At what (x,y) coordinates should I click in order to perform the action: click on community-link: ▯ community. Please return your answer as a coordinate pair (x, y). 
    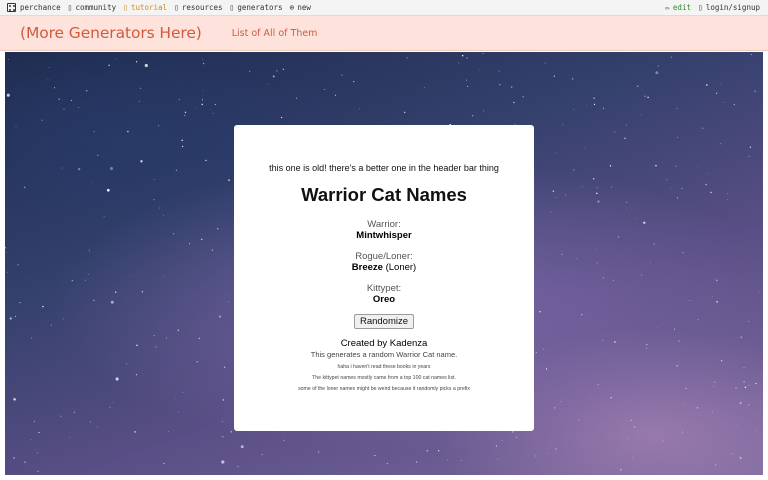
    Looking at the image, I should click on (92, 7).